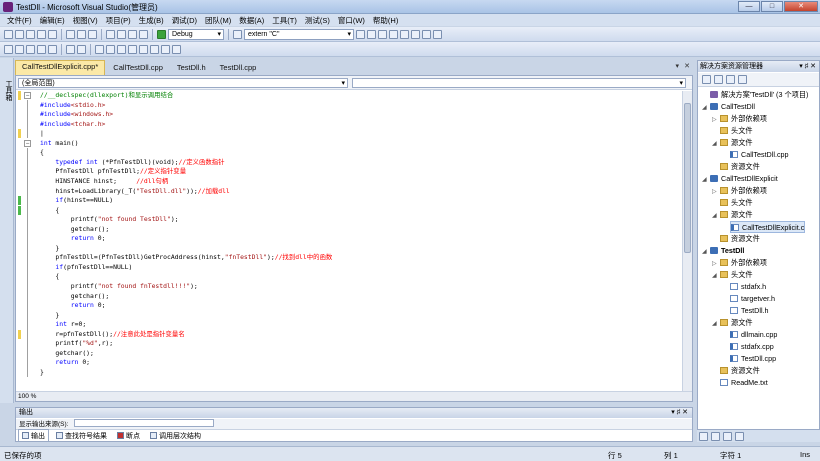  What do you see at coordinates (76, 201) in the screenshot?
I see `code-line: if(hinst==NULL)` at bounding box center [76, 201].